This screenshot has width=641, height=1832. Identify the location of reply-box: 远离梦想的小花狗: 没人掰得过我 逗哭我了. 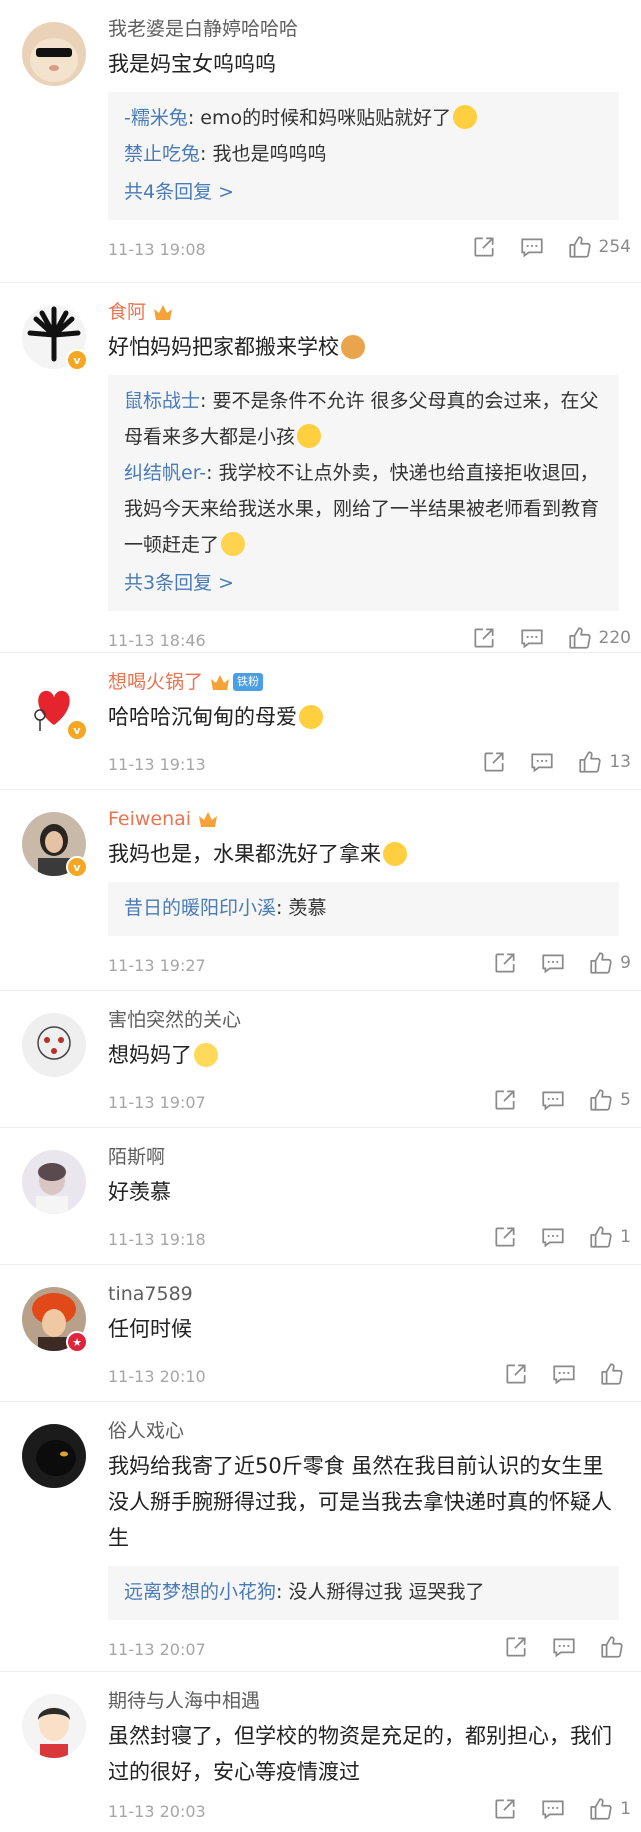
(363, 1593).